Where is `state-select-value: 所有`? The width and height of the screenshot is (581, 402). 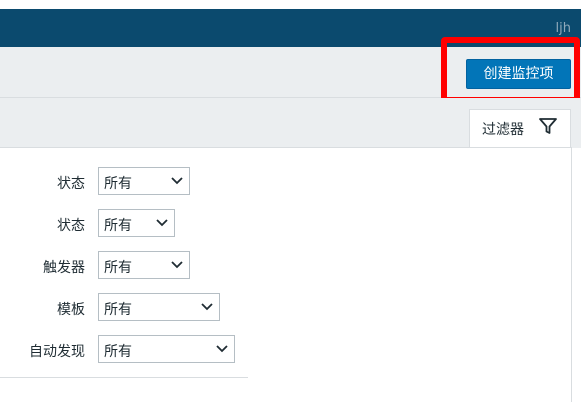 state-select-value: 所有 is located at coordinates (118, 226).